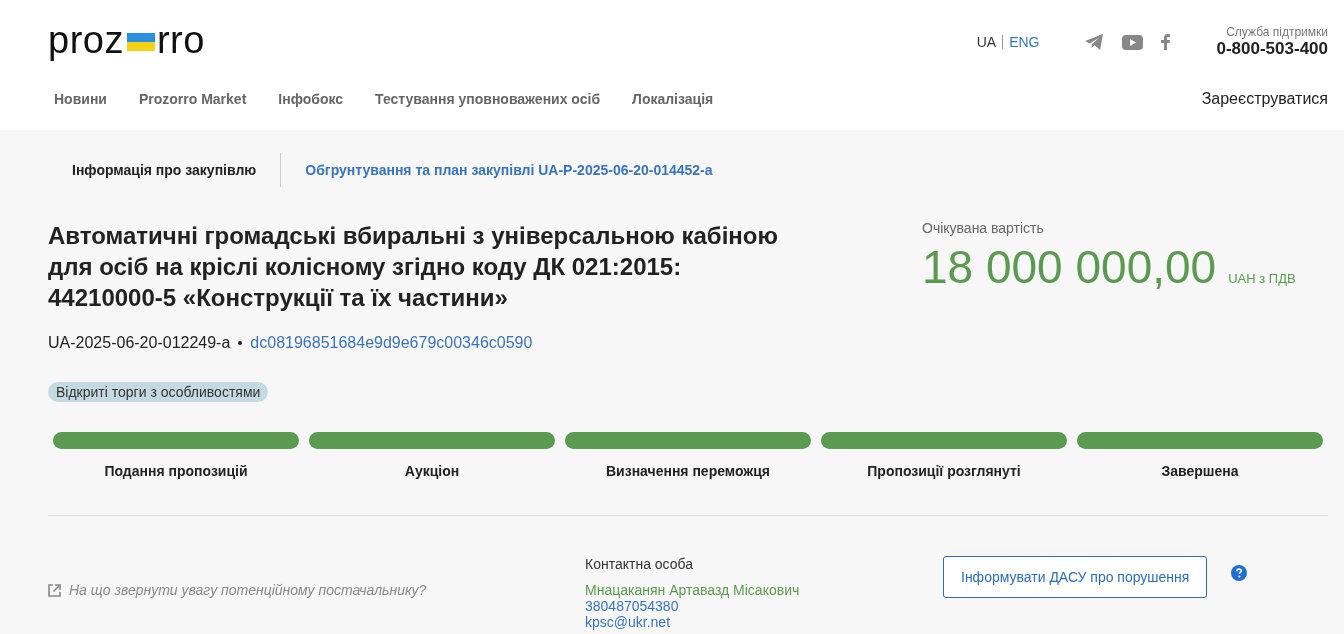  What do you see at coordinates (413, 267) in the screenshot?
I see `tender-title: Автоматичні громадські вбиральні з універсальною кабіною для осіб на кріслі колісному згідно коду ДК 021:2015: 44210000-5 «Конструкції та їх частини»` at bounding box center [413, 267].